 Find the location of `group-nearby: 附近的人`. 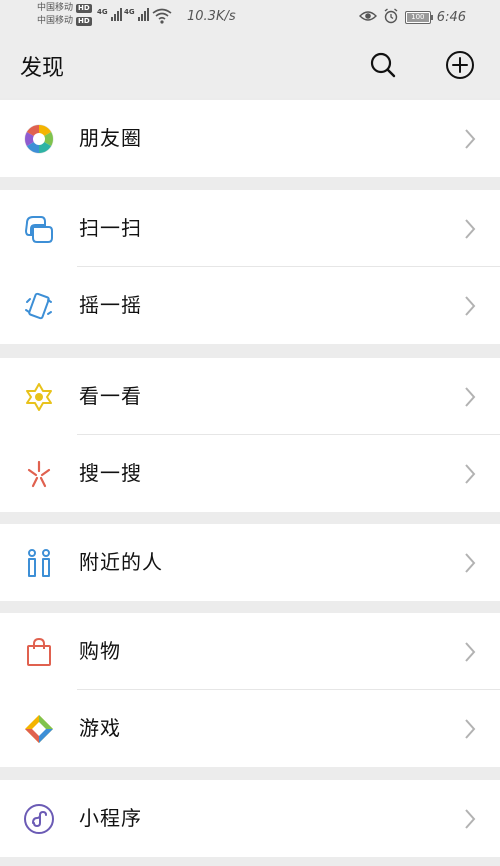

group-nearby: 附近的人 is located at coordinates (250, 562).